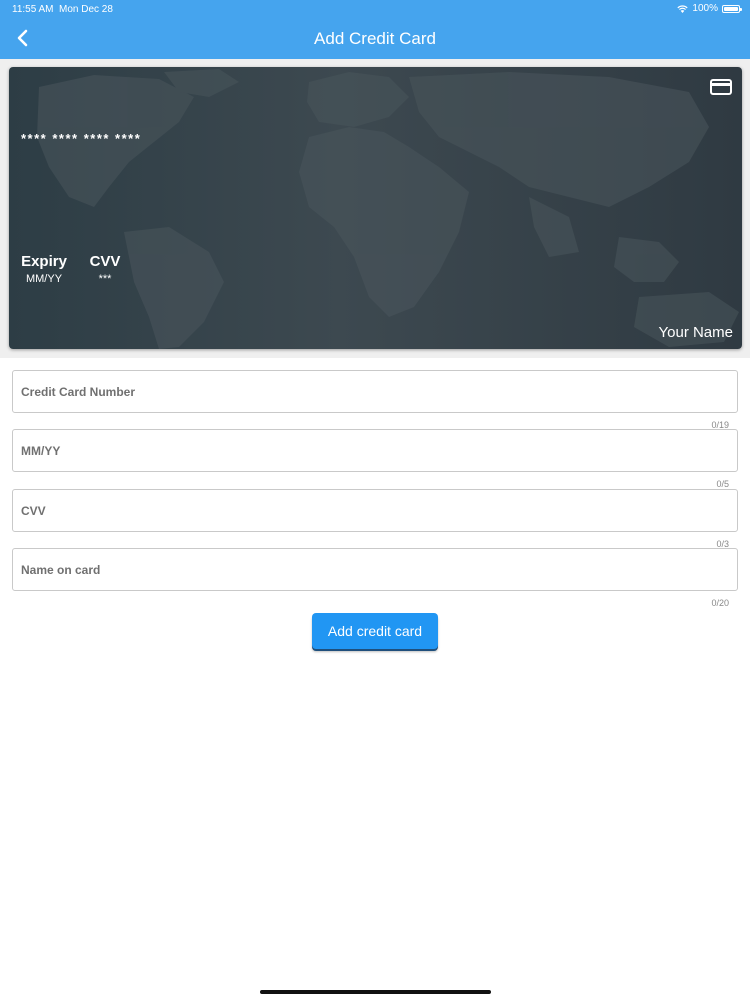 The height and width of the screenshot is (1000, 750). I want to click on card-number-field, so click(375, 391).